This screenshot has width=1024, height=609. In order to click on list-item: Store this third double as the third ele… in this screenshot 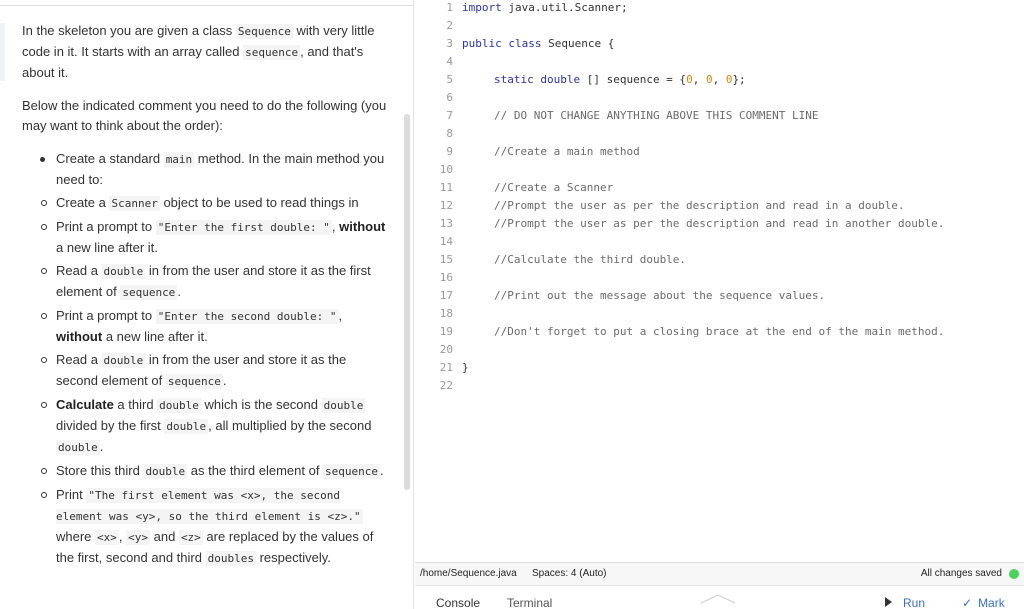, I will do `click(214, 471)`.